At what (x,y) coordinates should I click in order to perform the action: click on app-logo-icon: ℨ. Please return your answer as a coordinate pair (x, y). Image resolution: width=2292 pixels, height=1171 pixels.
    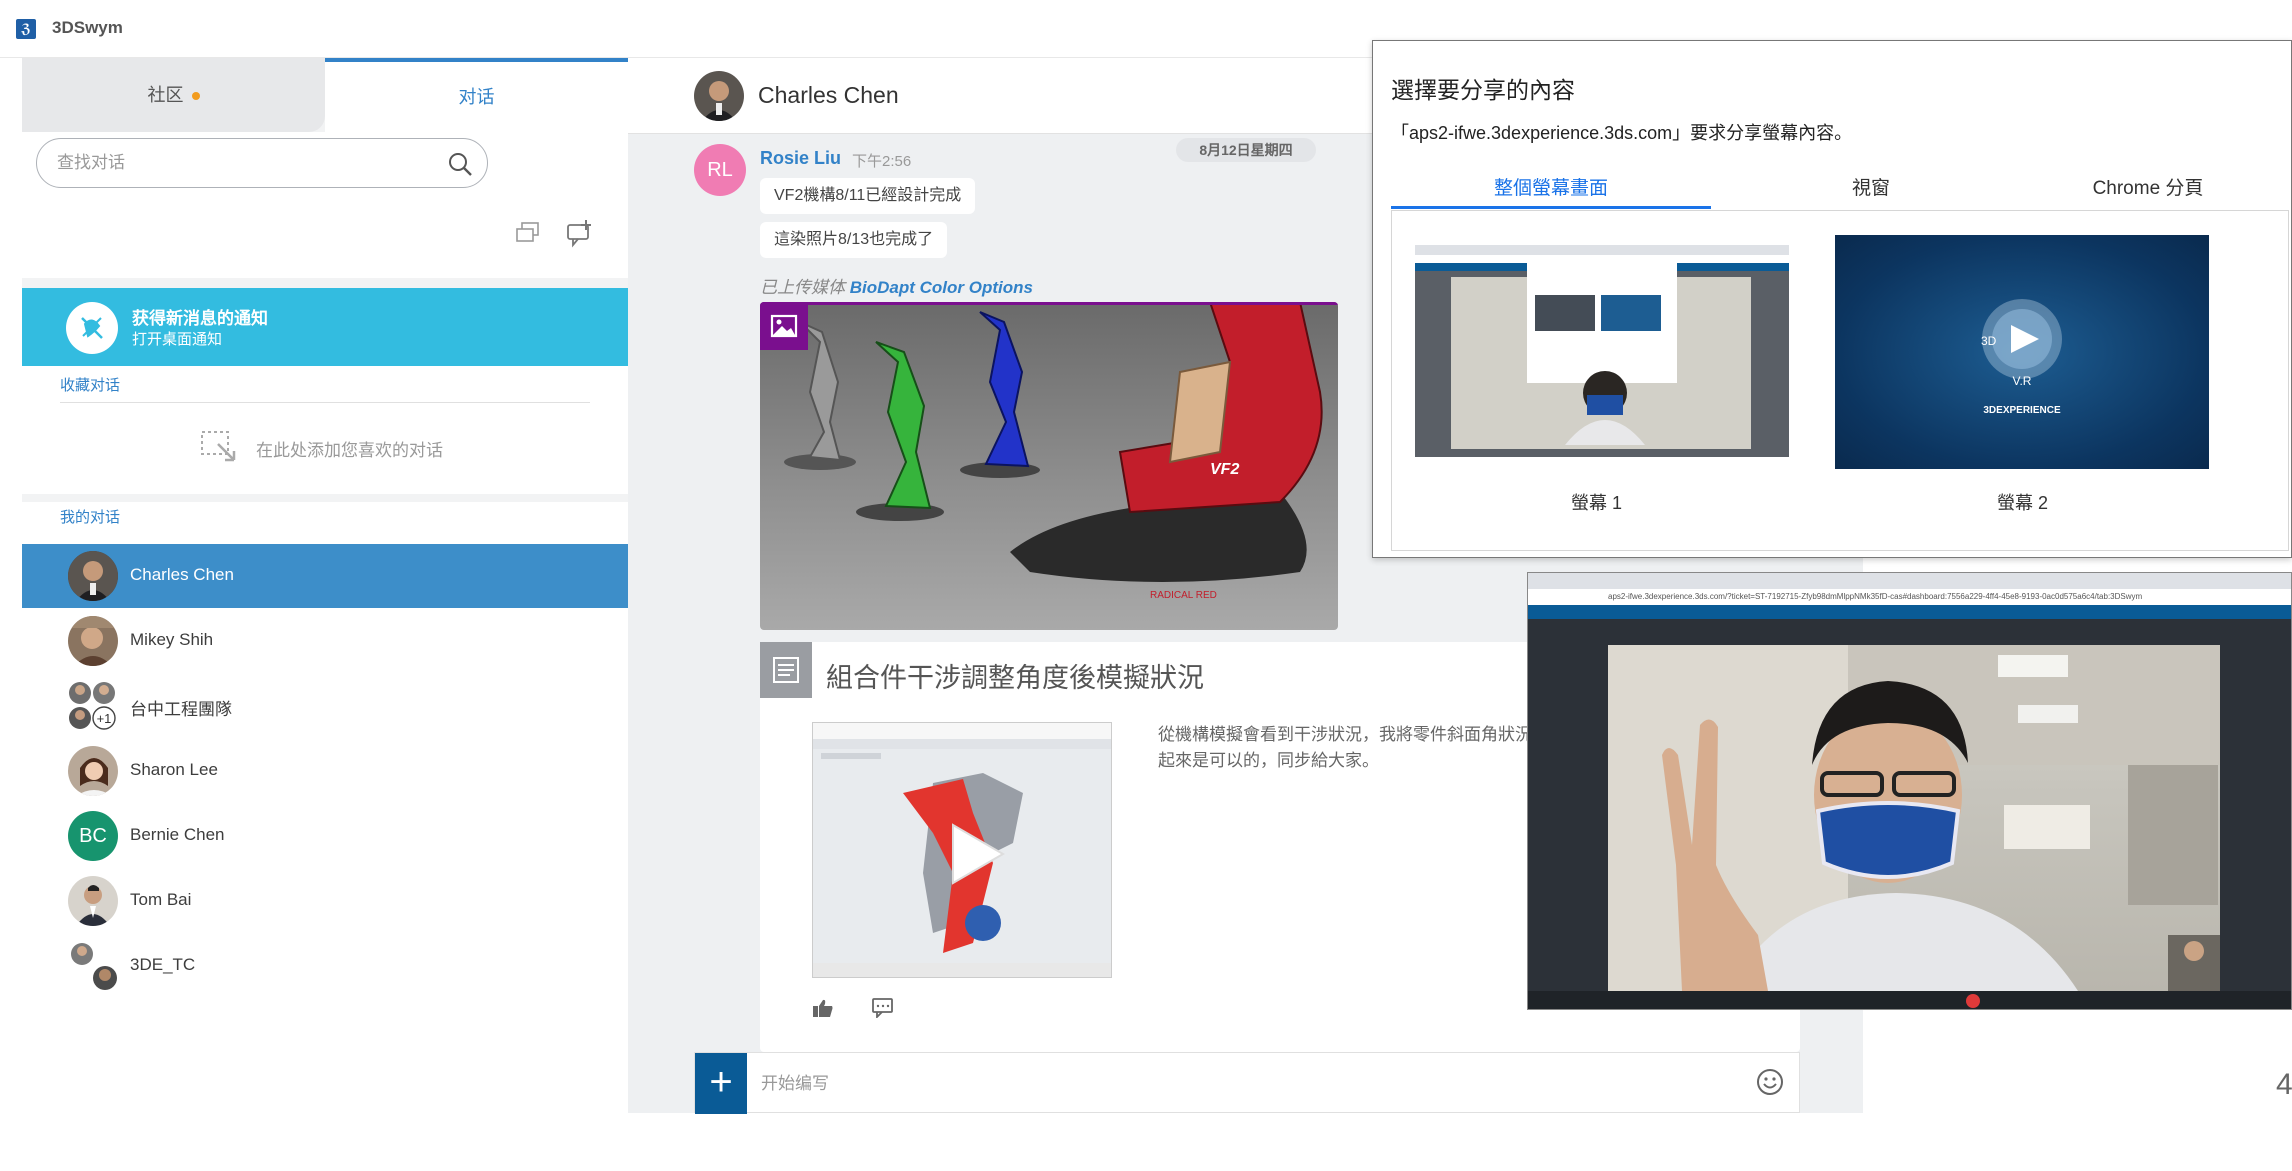
    Looking at the image, I should click on (26, 29).